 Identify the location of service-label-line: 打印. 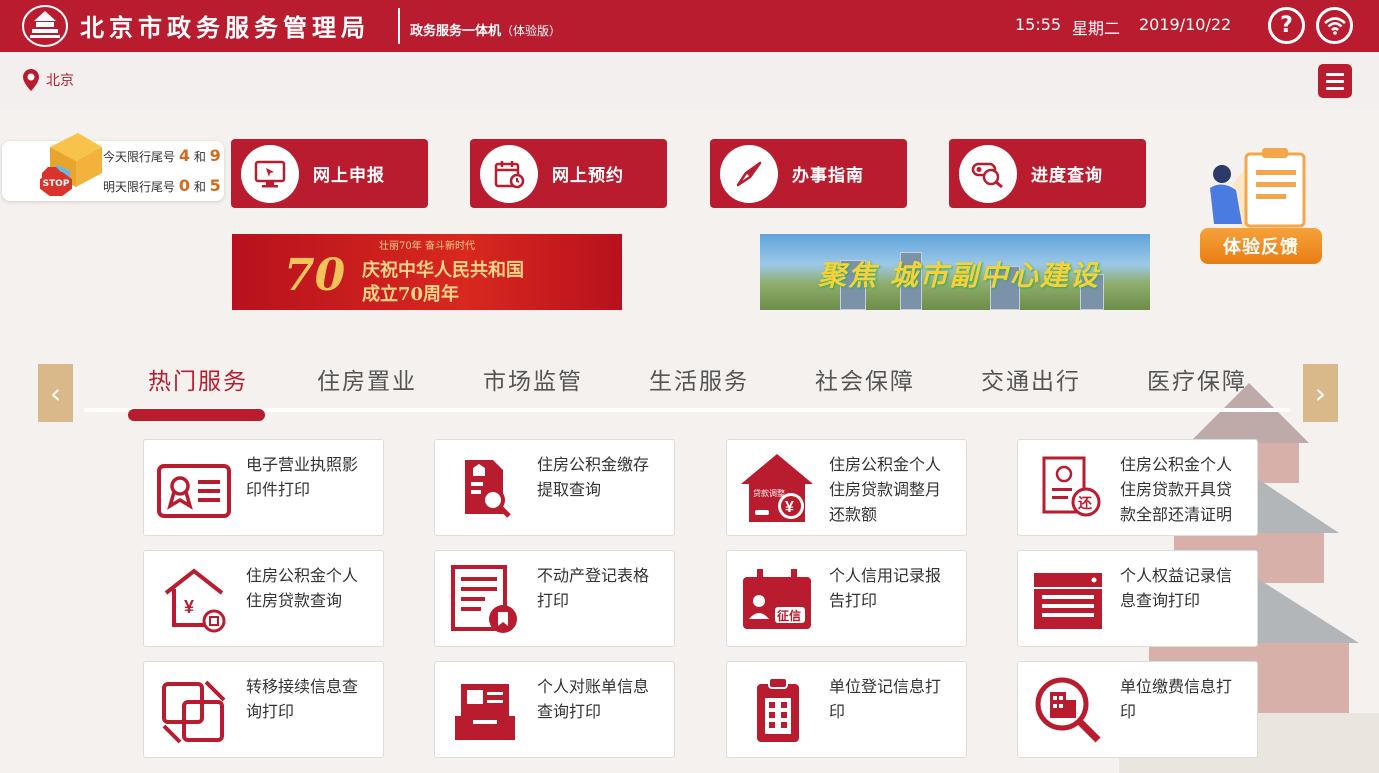
(553, 600).